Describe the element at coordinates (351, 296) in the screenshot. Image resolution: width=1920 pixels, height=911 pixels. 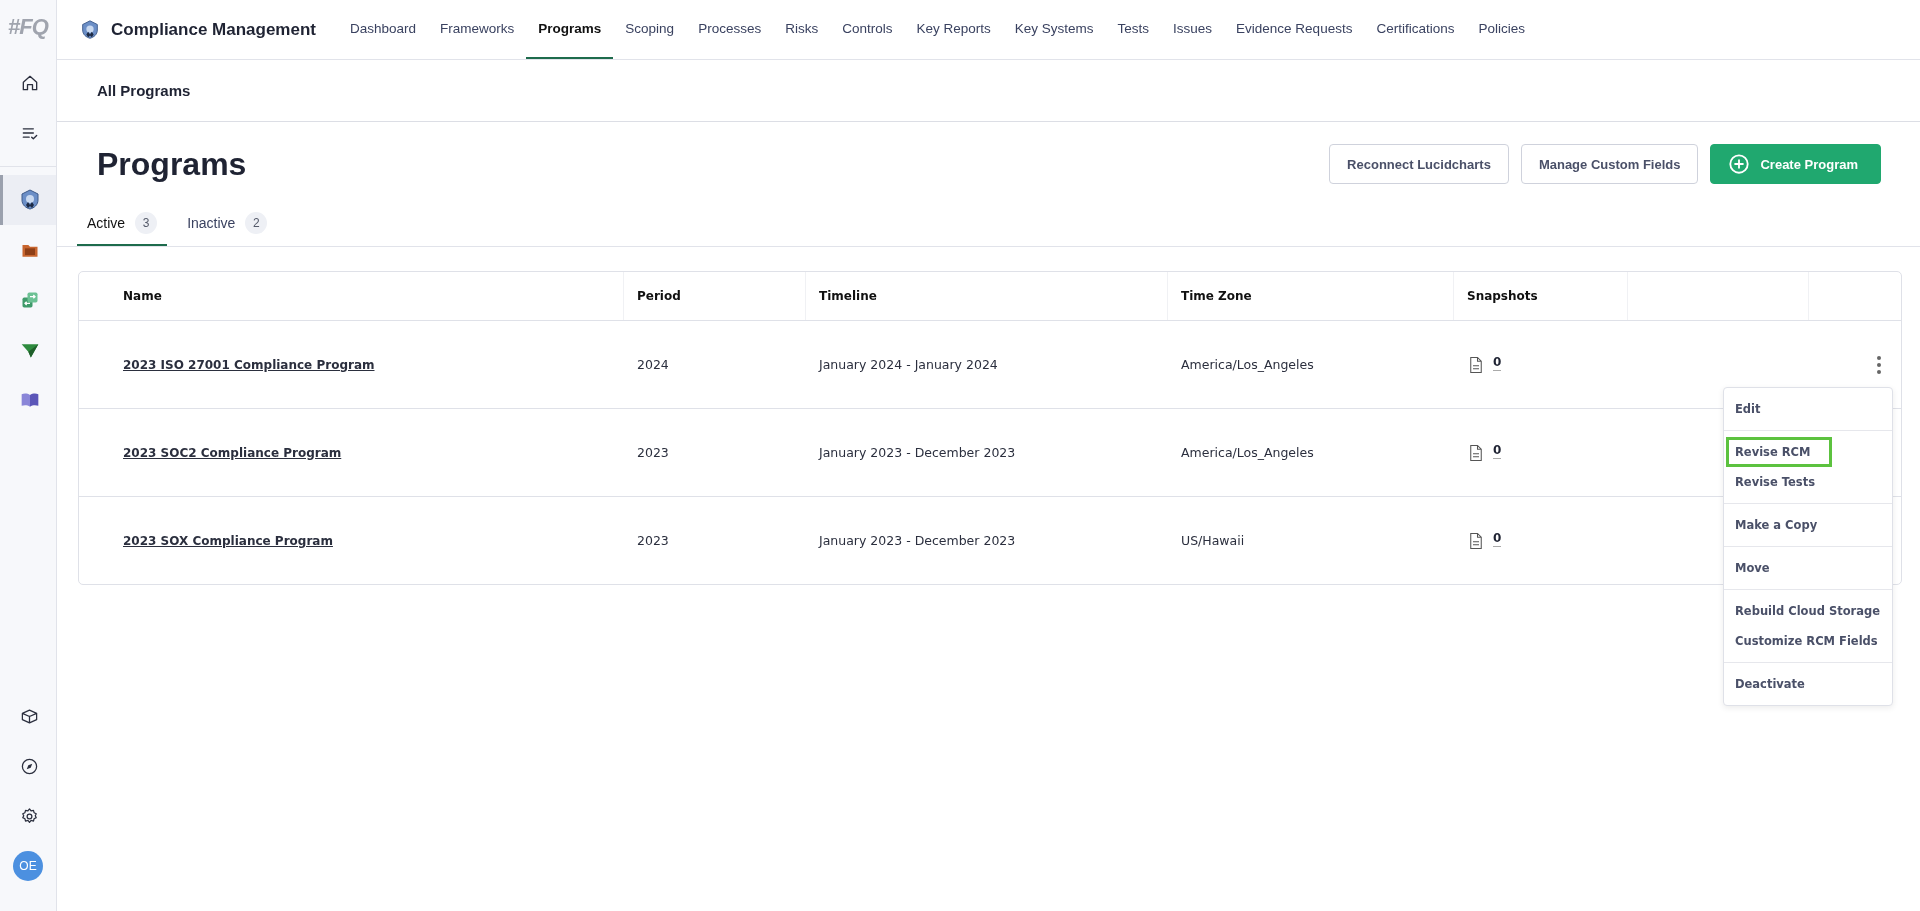
I see `column-header: Name` at that location.